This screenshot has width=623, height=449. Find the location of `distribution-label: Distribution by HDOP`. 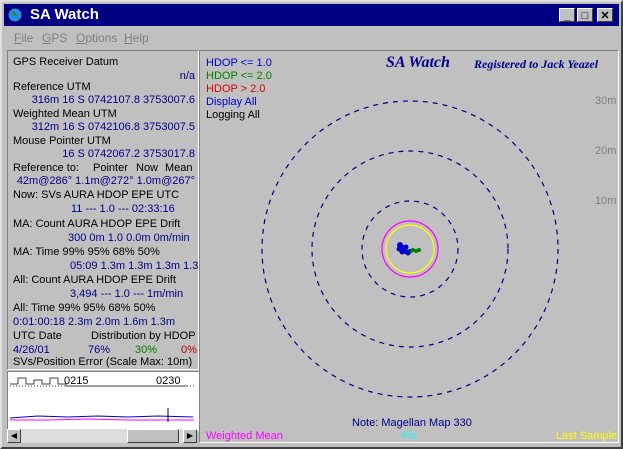

distribution-label: Distribution by HDOP is located at coordinates (143, 336).